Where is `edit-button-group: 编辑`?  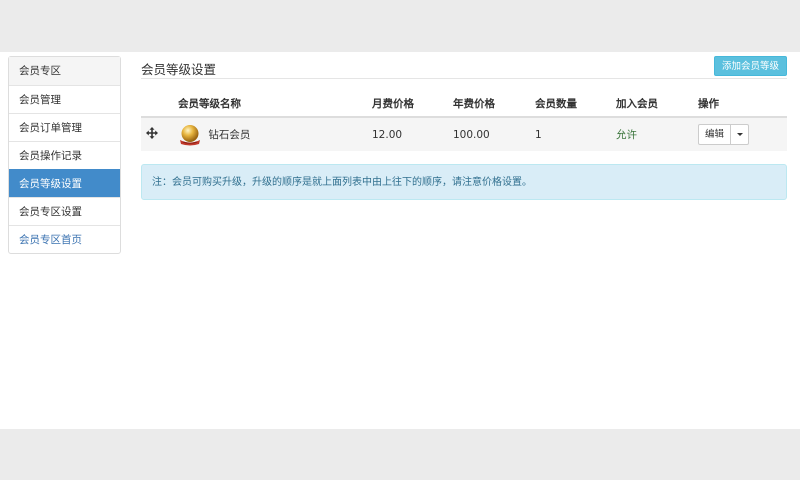
edit-button-group: 编辑 is located at coordinates (724, 134).